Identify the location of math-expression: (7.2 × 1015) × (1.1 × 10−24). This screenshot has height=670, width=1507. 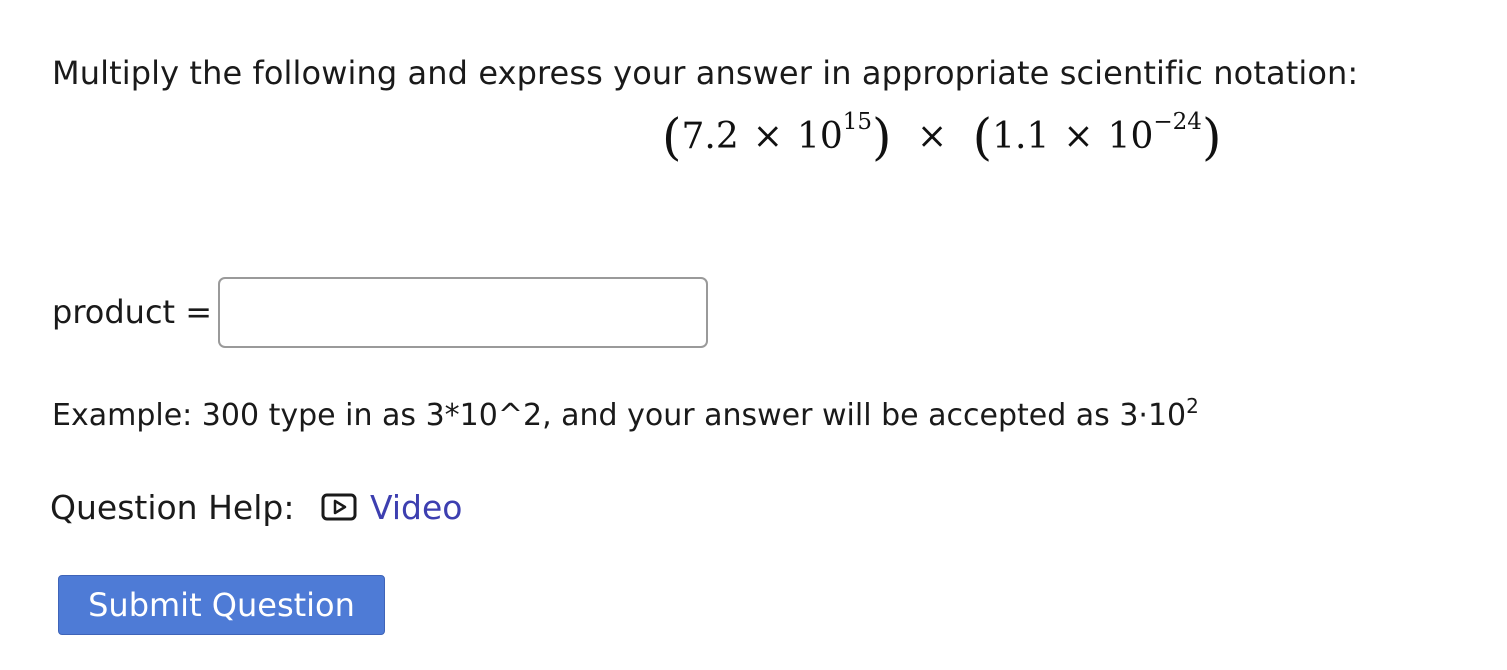
(941, 137).